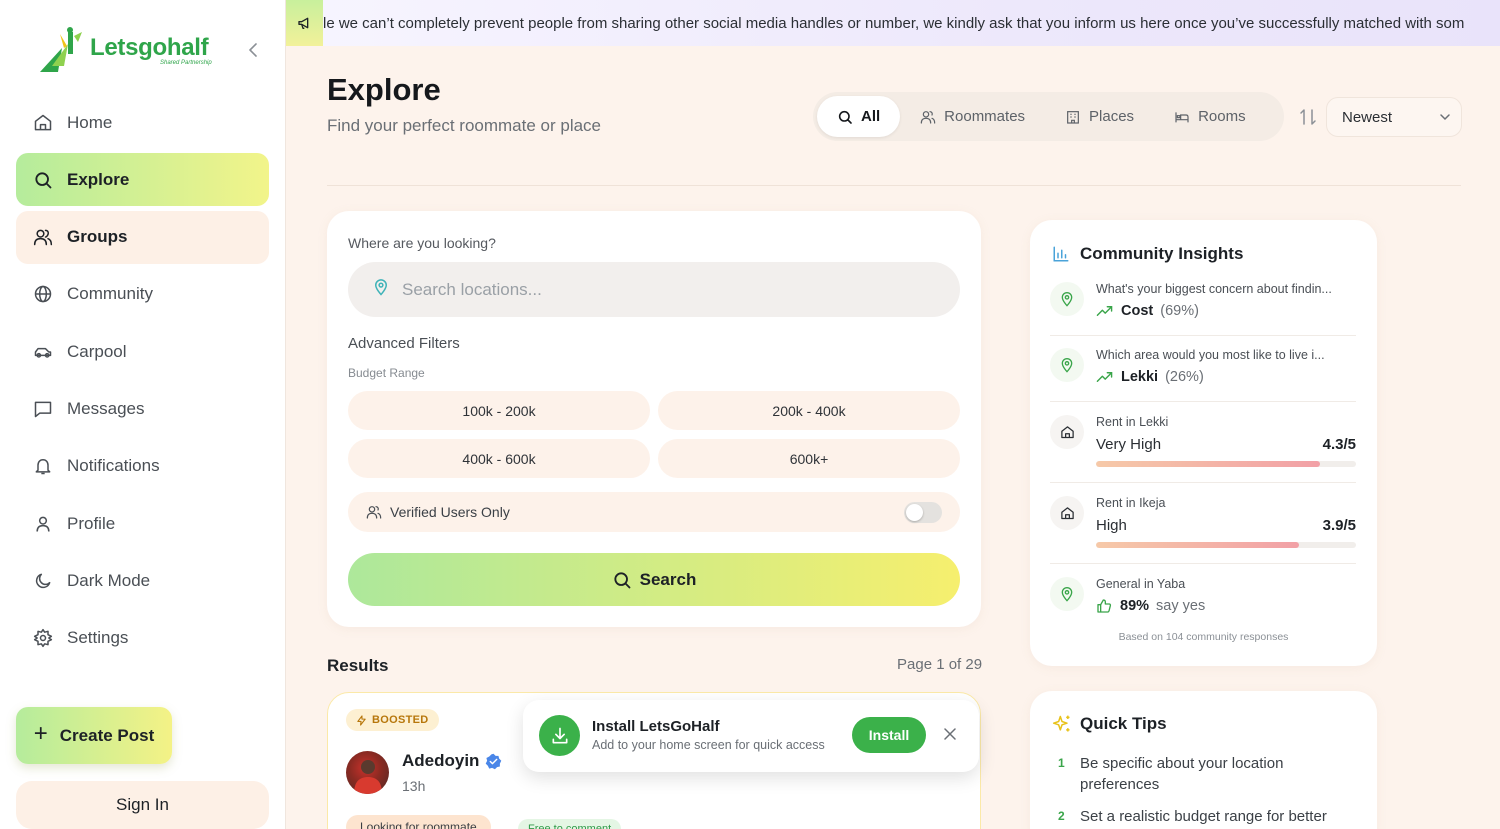 This screenshot has height=829, width=1500. I want to click on rating-bar-fill, so click(1208, 464).